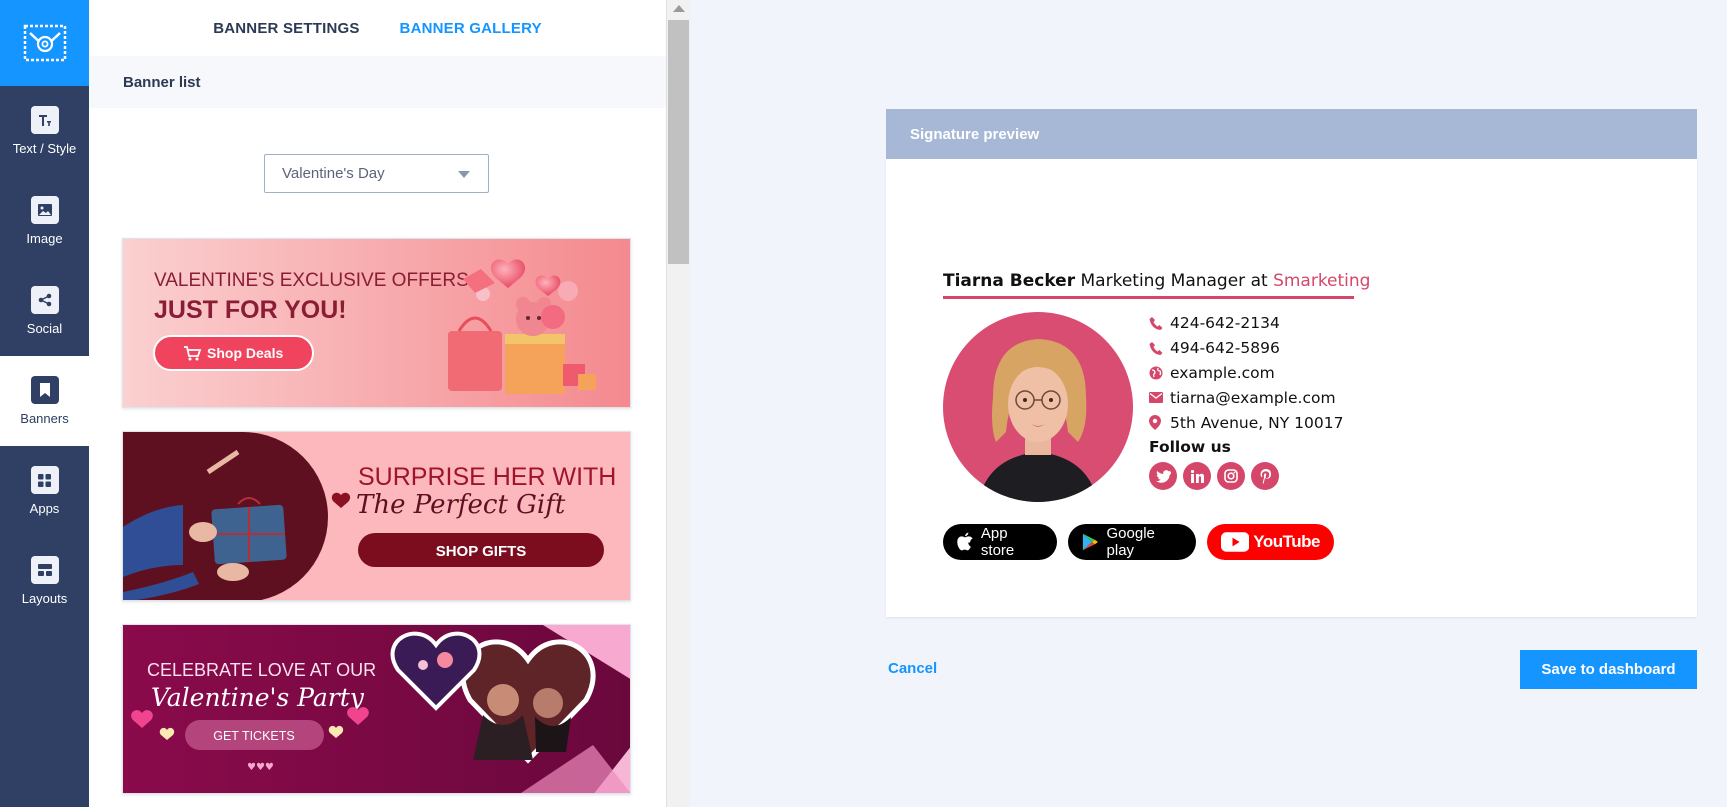 This screenshot has height=807, width=1727. I want to click on app-store-button: App store, so click(1000, 542).